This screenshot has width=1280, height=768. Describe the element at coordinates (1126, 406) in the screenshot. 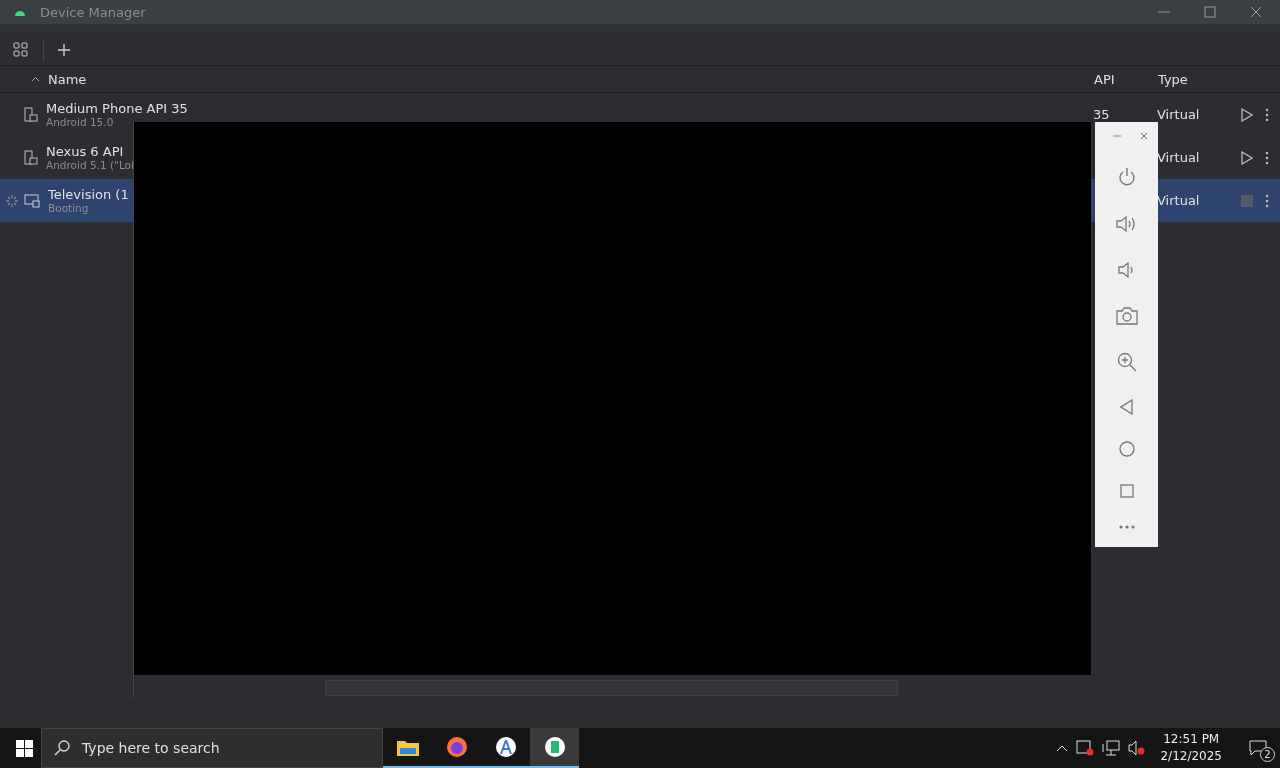

I see `back-icon` at that location.